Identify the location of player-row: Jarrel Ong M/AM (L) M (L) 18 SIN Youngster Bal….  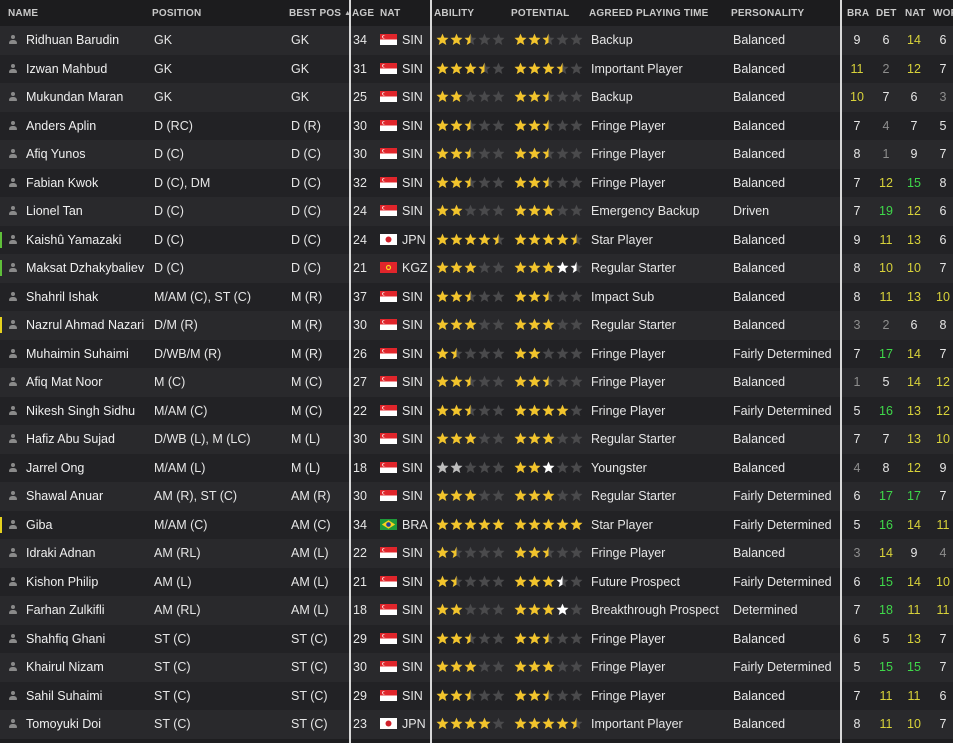
(476, 467).